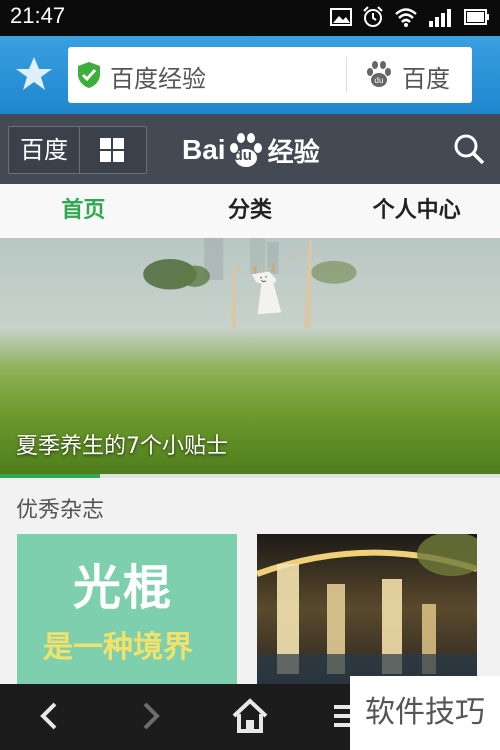  I want to click on url-field: 百度经验 du 百度, so click(270, 75).